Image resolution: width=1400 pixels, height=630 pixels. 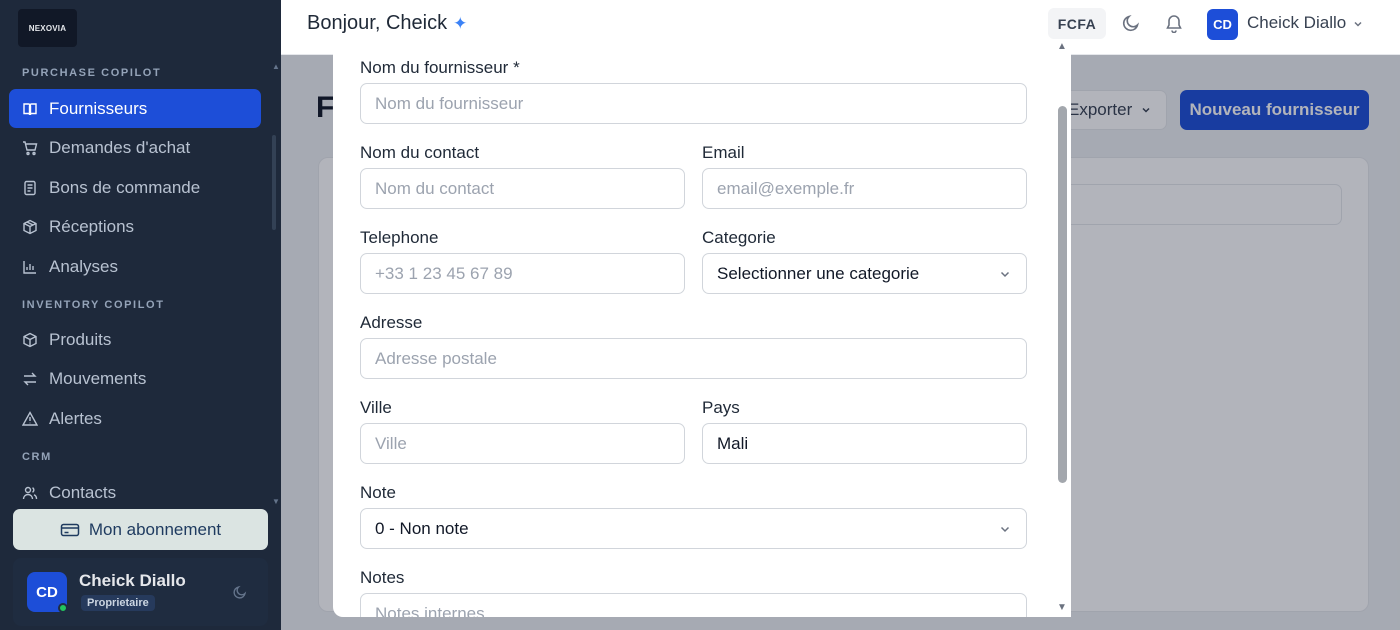 What do you see at coordinates (80, 339) in the screenshot?
I see `sidebar-item-label: Produits` at bounding box center [80, 339].